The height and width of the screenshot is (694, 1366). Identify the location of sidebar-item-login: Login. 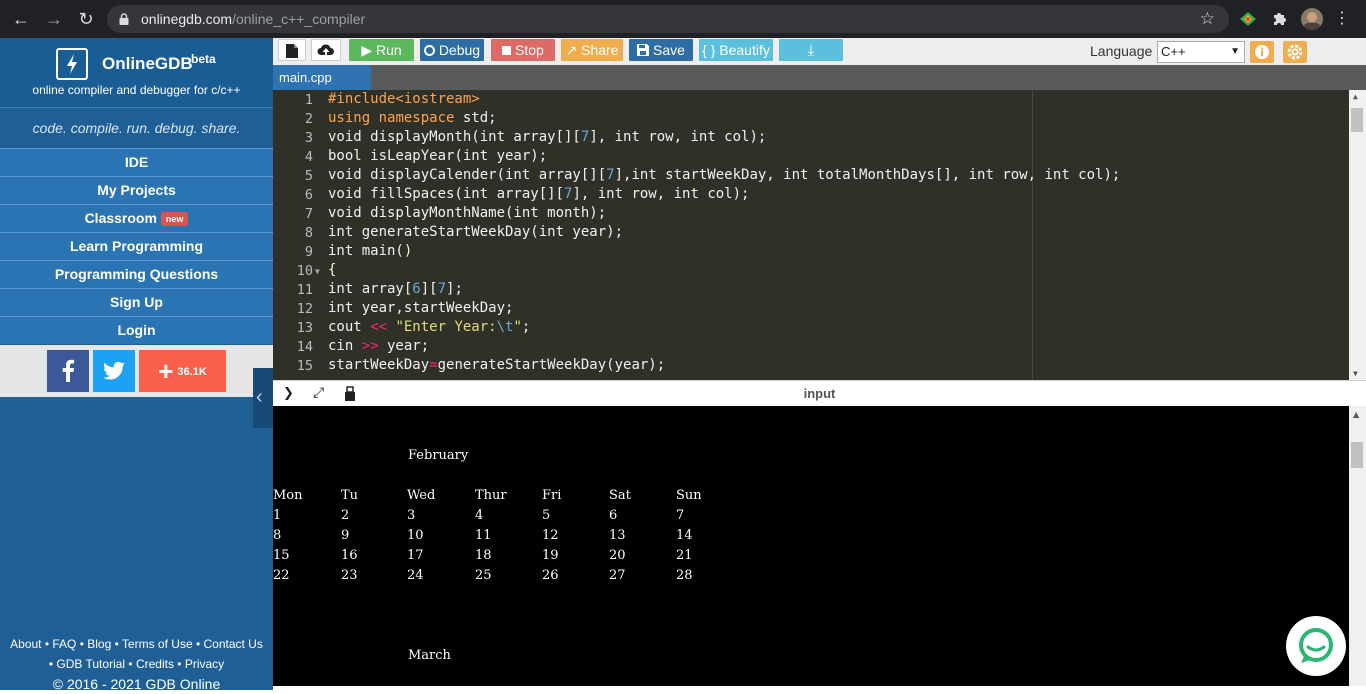
(136, 330).